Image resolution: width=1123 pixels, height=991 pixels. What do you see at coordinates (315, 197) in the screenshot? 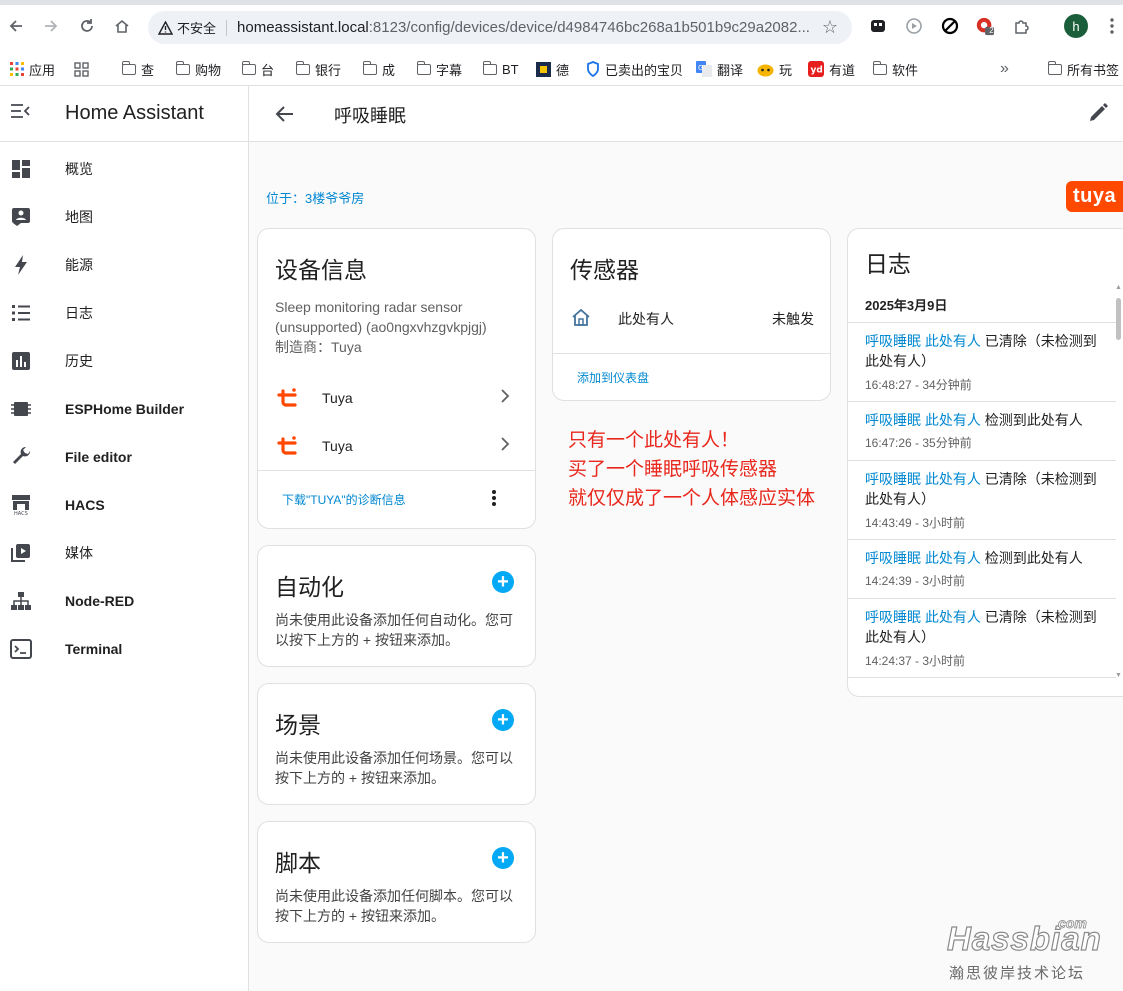
I see `area-link: 位于：3楼爷爷房` at bounding box center [315, 197].